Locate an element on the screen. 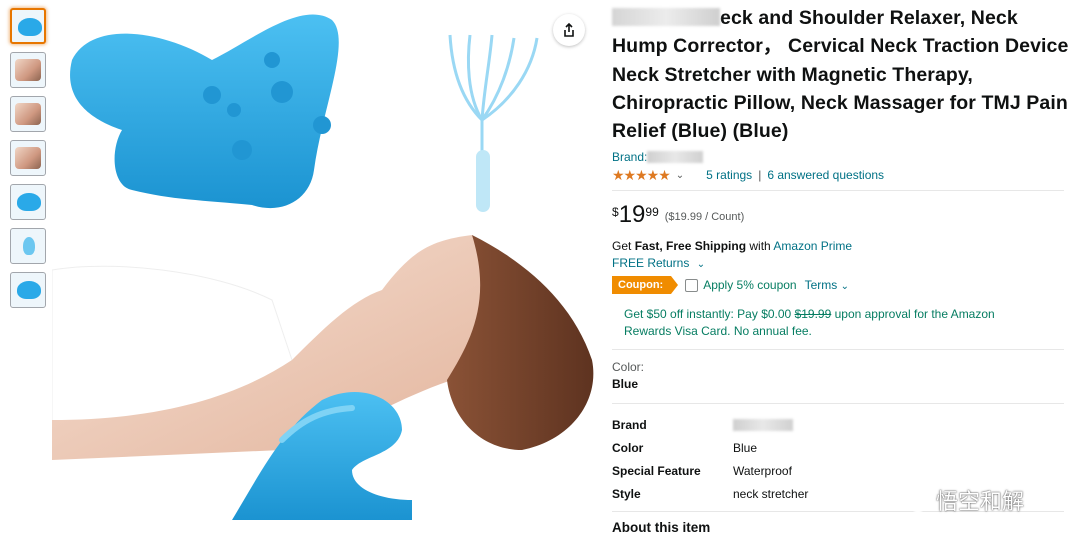  spec-value: Waterproof is located at coordinates (762, 470).